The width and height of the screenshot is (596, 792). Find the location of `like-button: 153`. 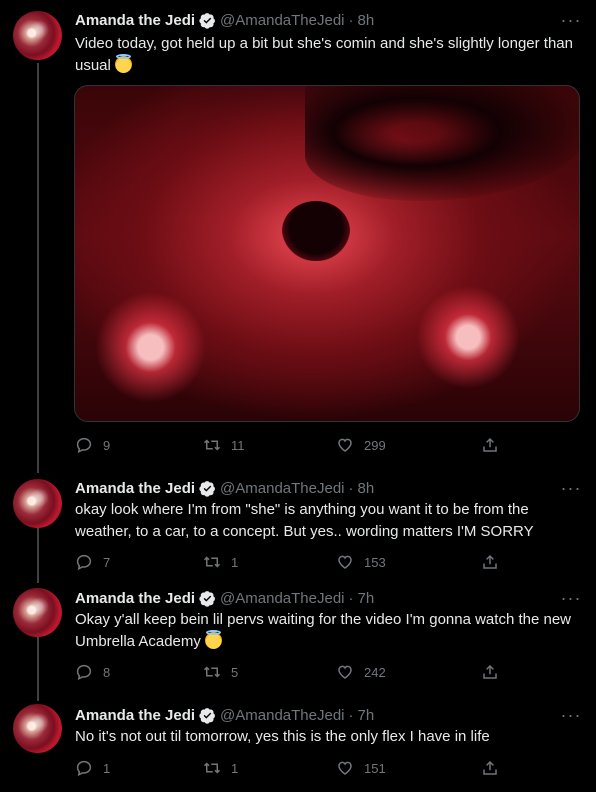

like-button: 153 is located at coordinates (361, 562).